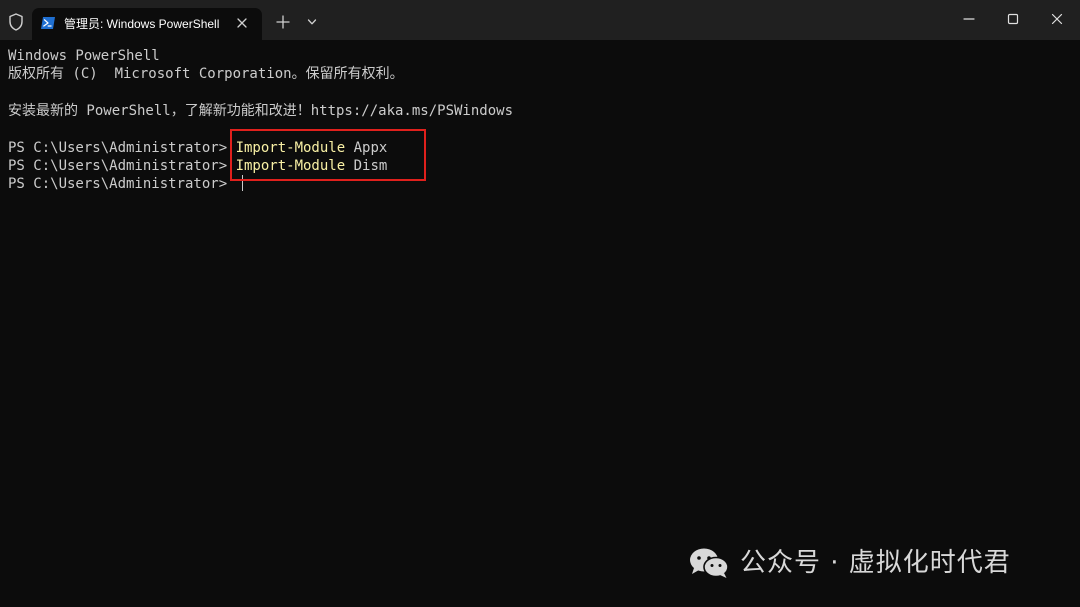 Image resolution: width=1080 pixels, height=607 pixels. What do you see at coordinates (328, 155) in the screenshot?
I see `highlight-box` at bounding box center [328, 155].